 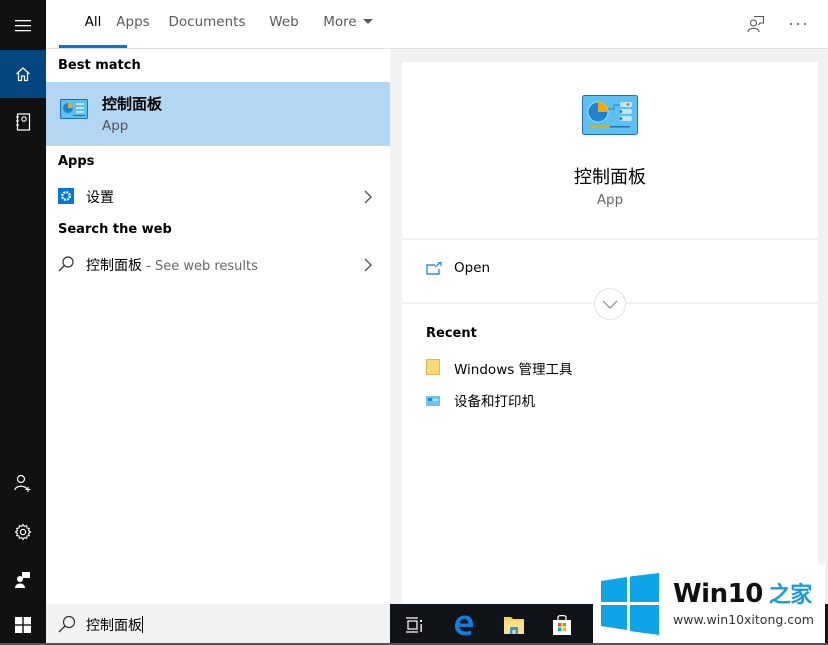 I want to click on start-button, so click(x=23, y=624).